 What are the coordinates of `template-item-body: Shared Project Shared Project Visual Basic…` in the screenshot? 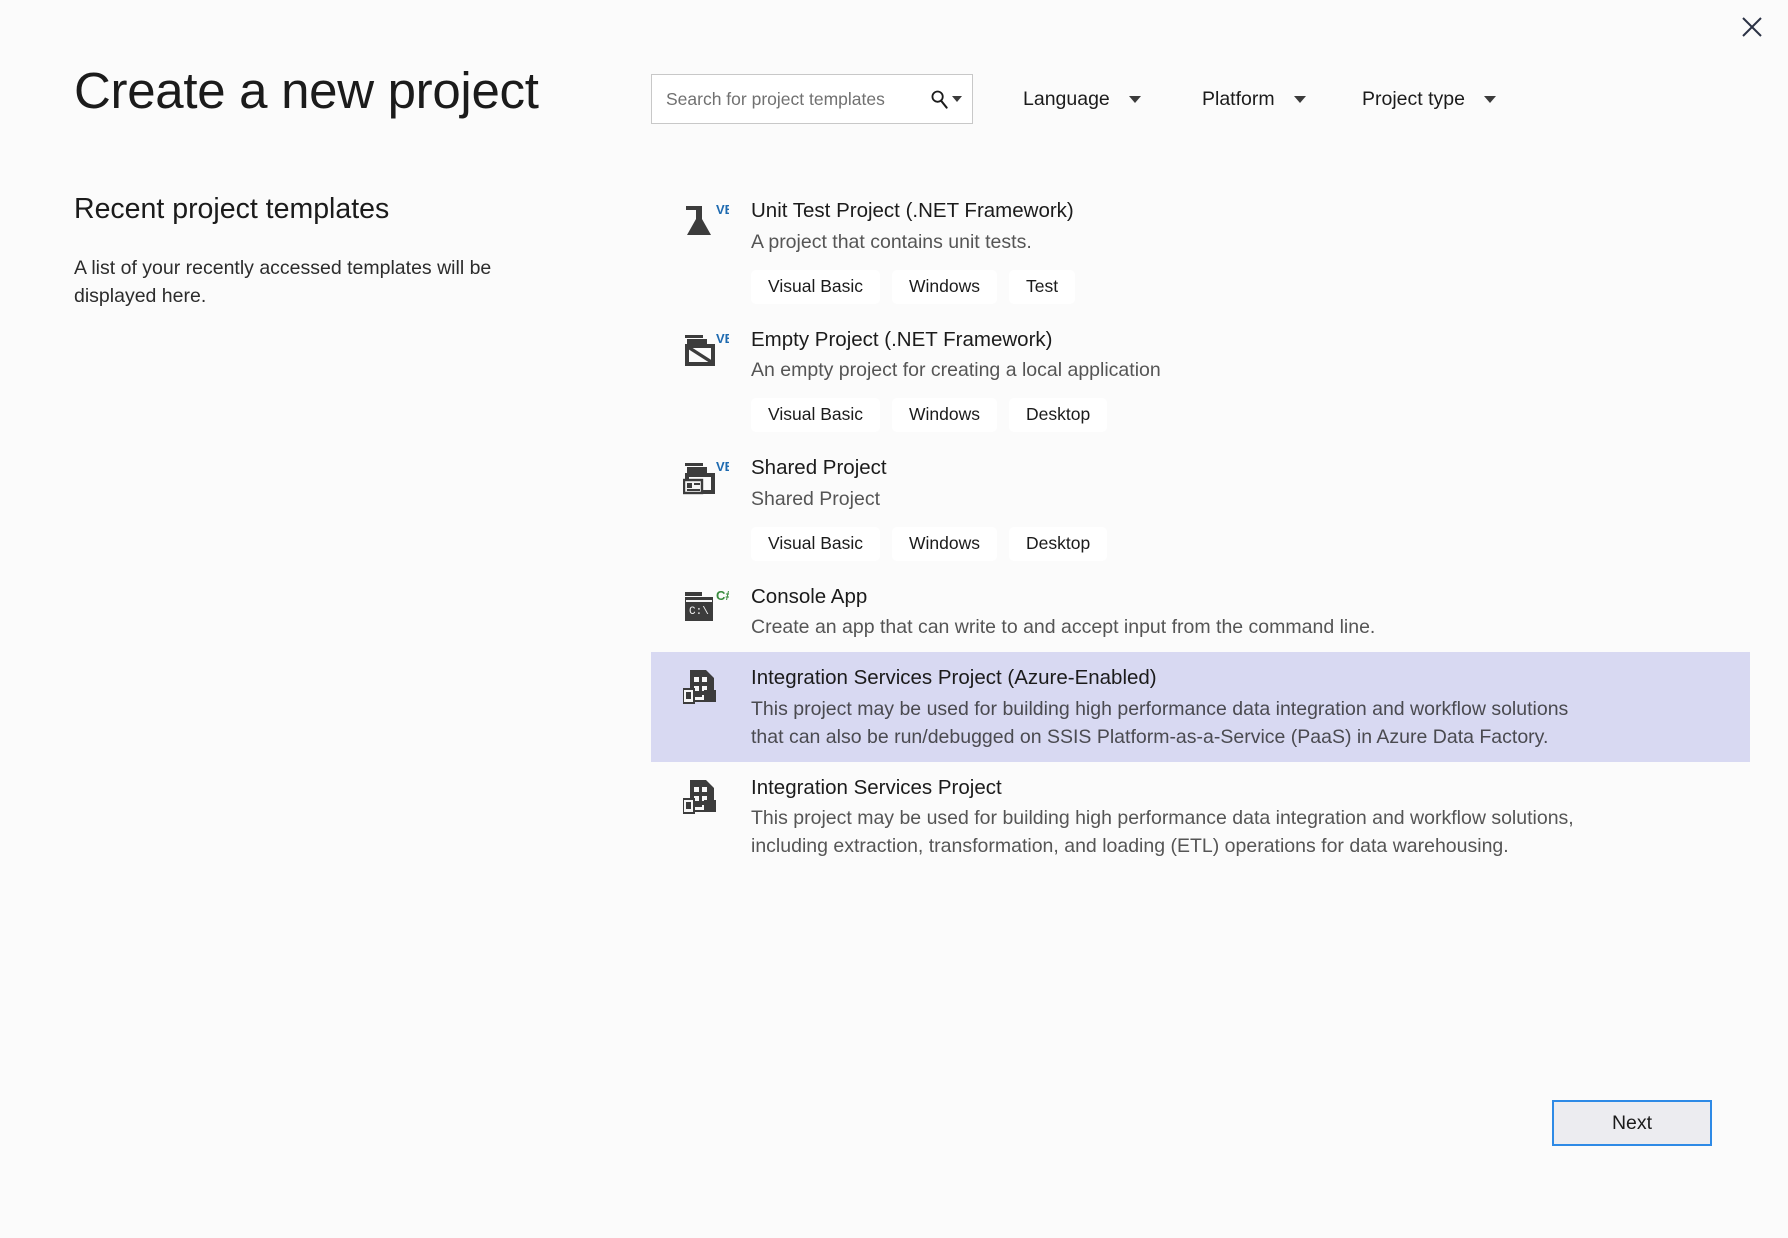 It's located at (1245, 507).